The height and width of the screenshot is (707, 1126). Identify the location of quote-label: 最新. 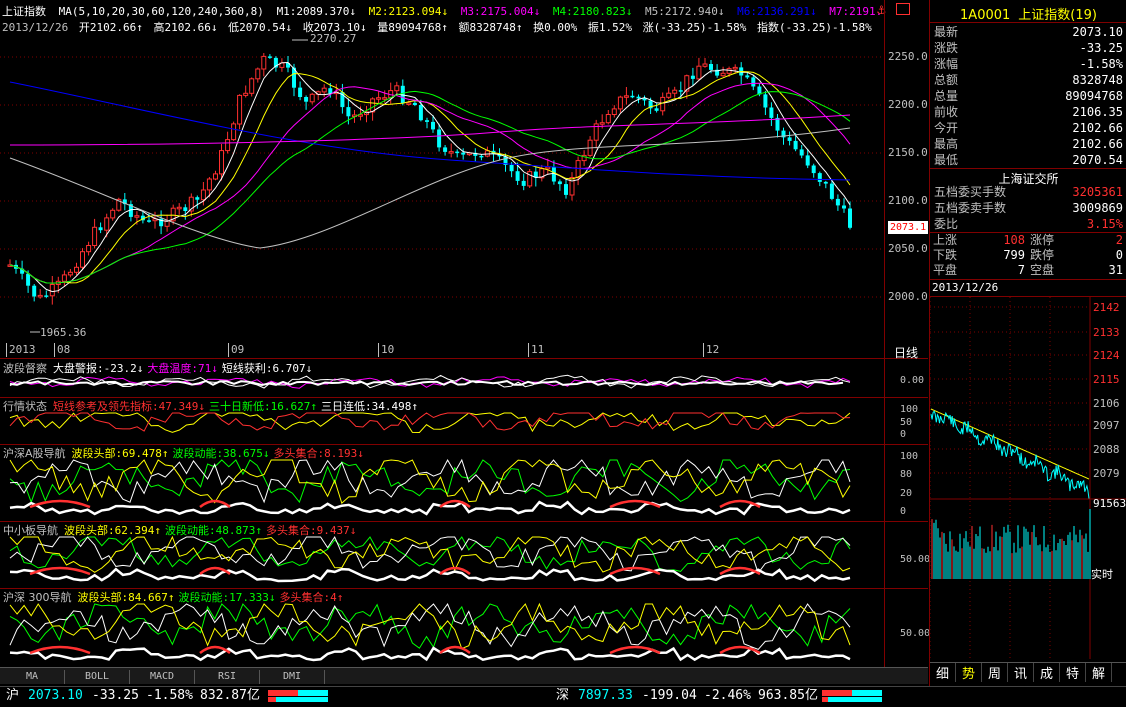
(946, 32).